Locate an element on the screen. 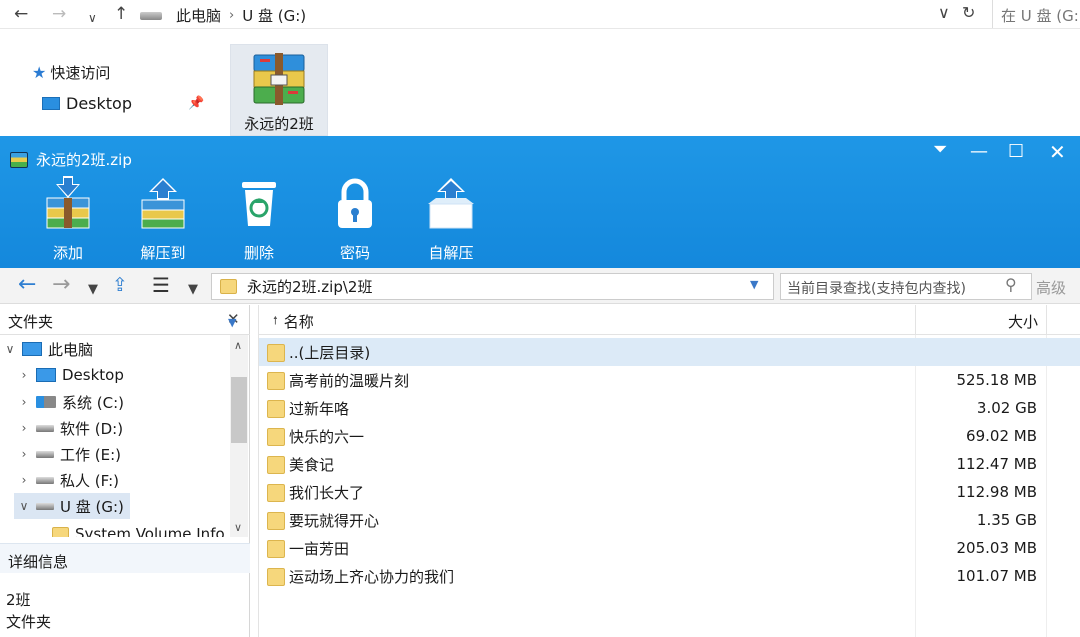 The image size is (1080, 637). up-folder-icon: ⇪ is located at coordinates (120, 285).